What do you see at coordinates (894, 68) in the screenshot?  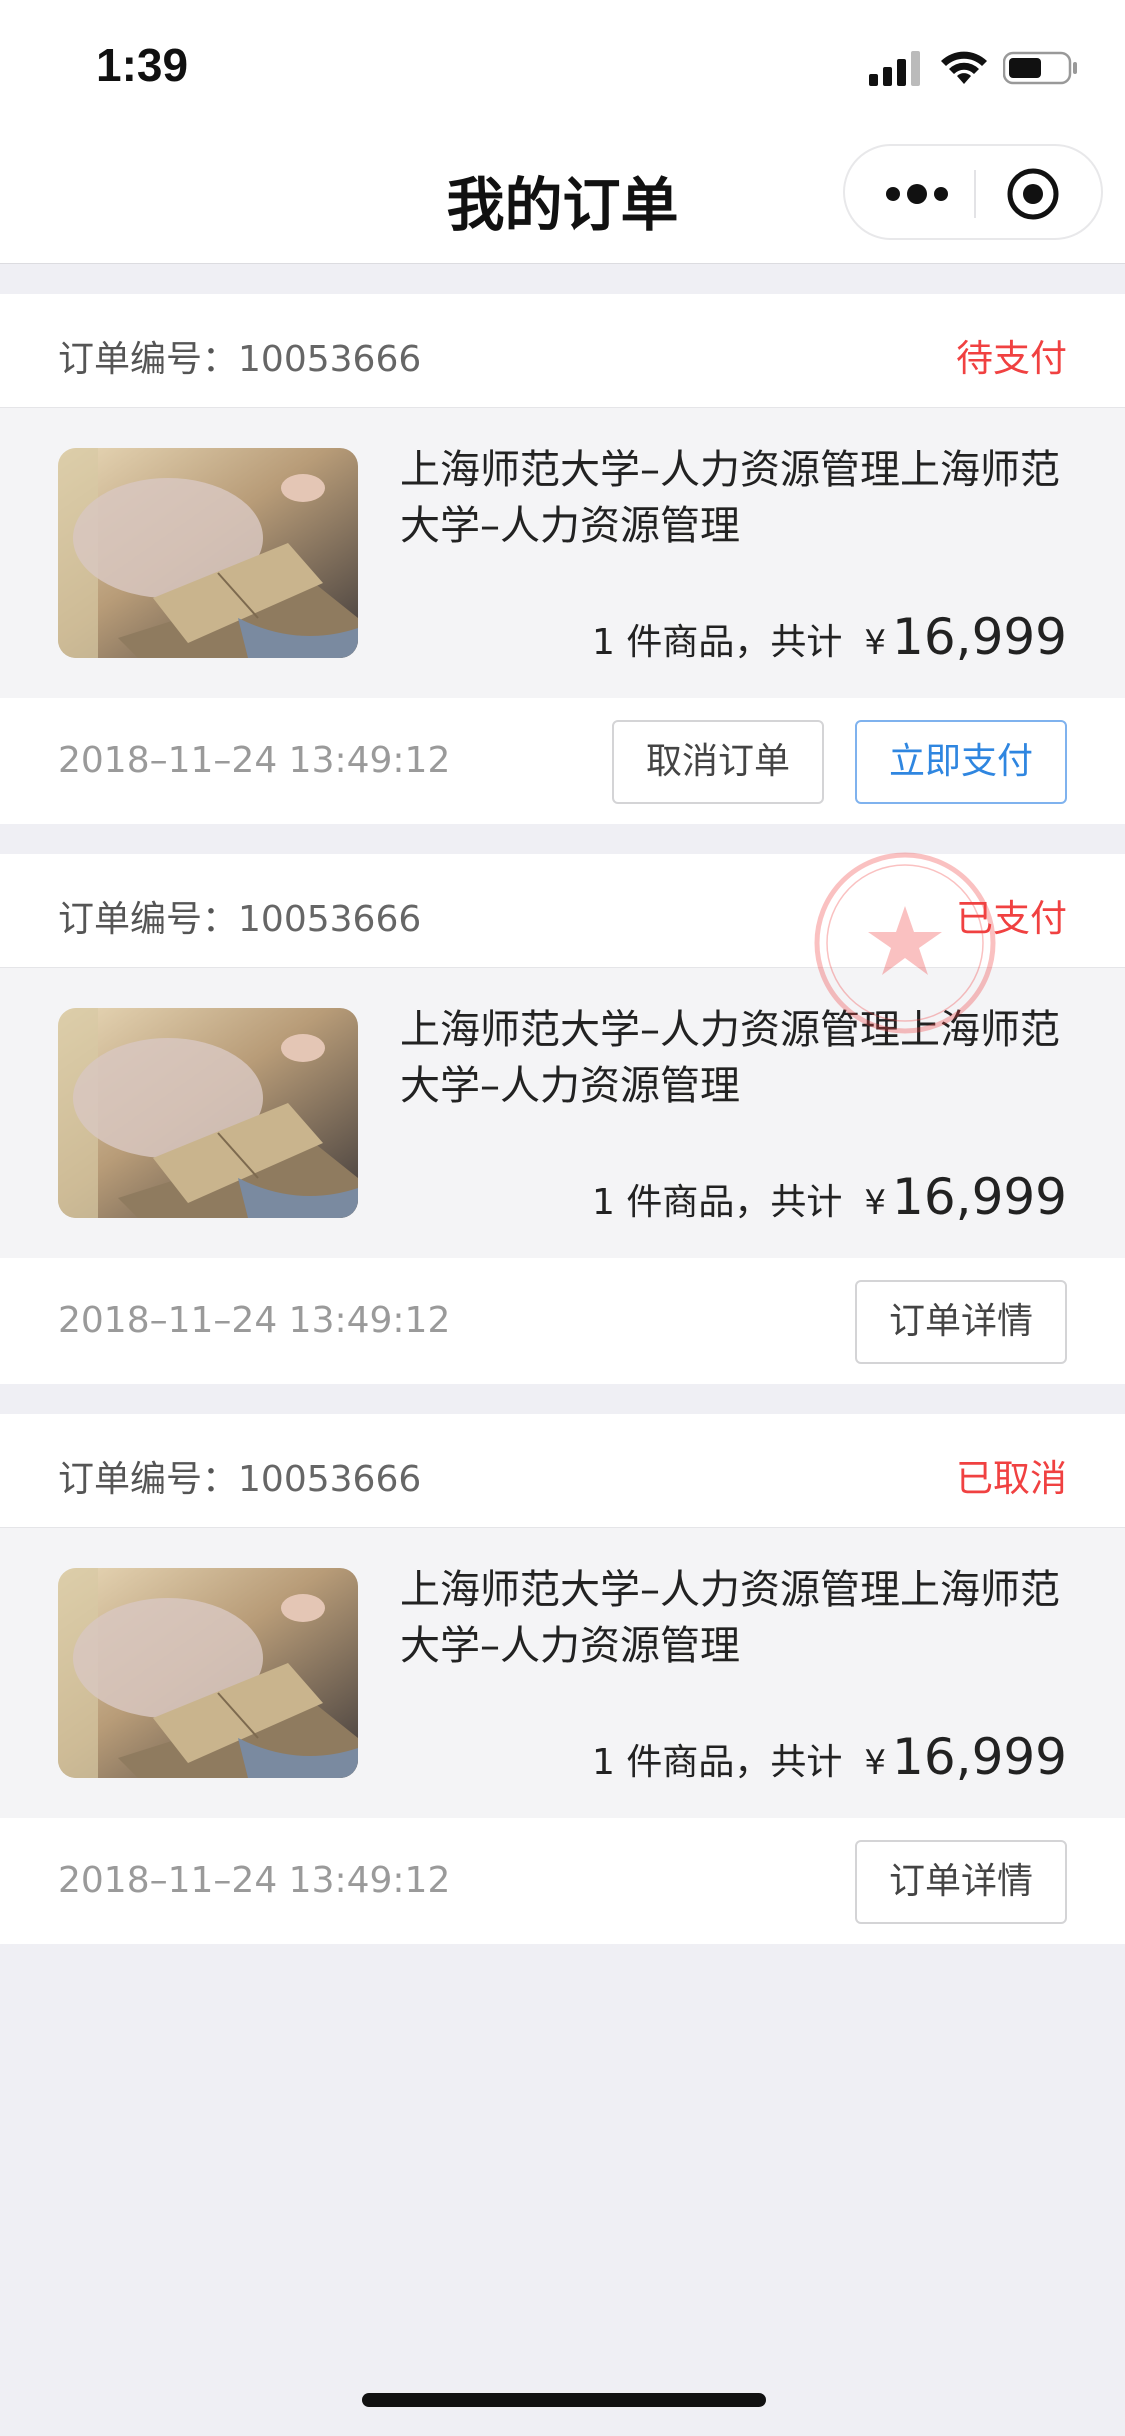 I see `signal-icon` at bounding box center [894, 68].